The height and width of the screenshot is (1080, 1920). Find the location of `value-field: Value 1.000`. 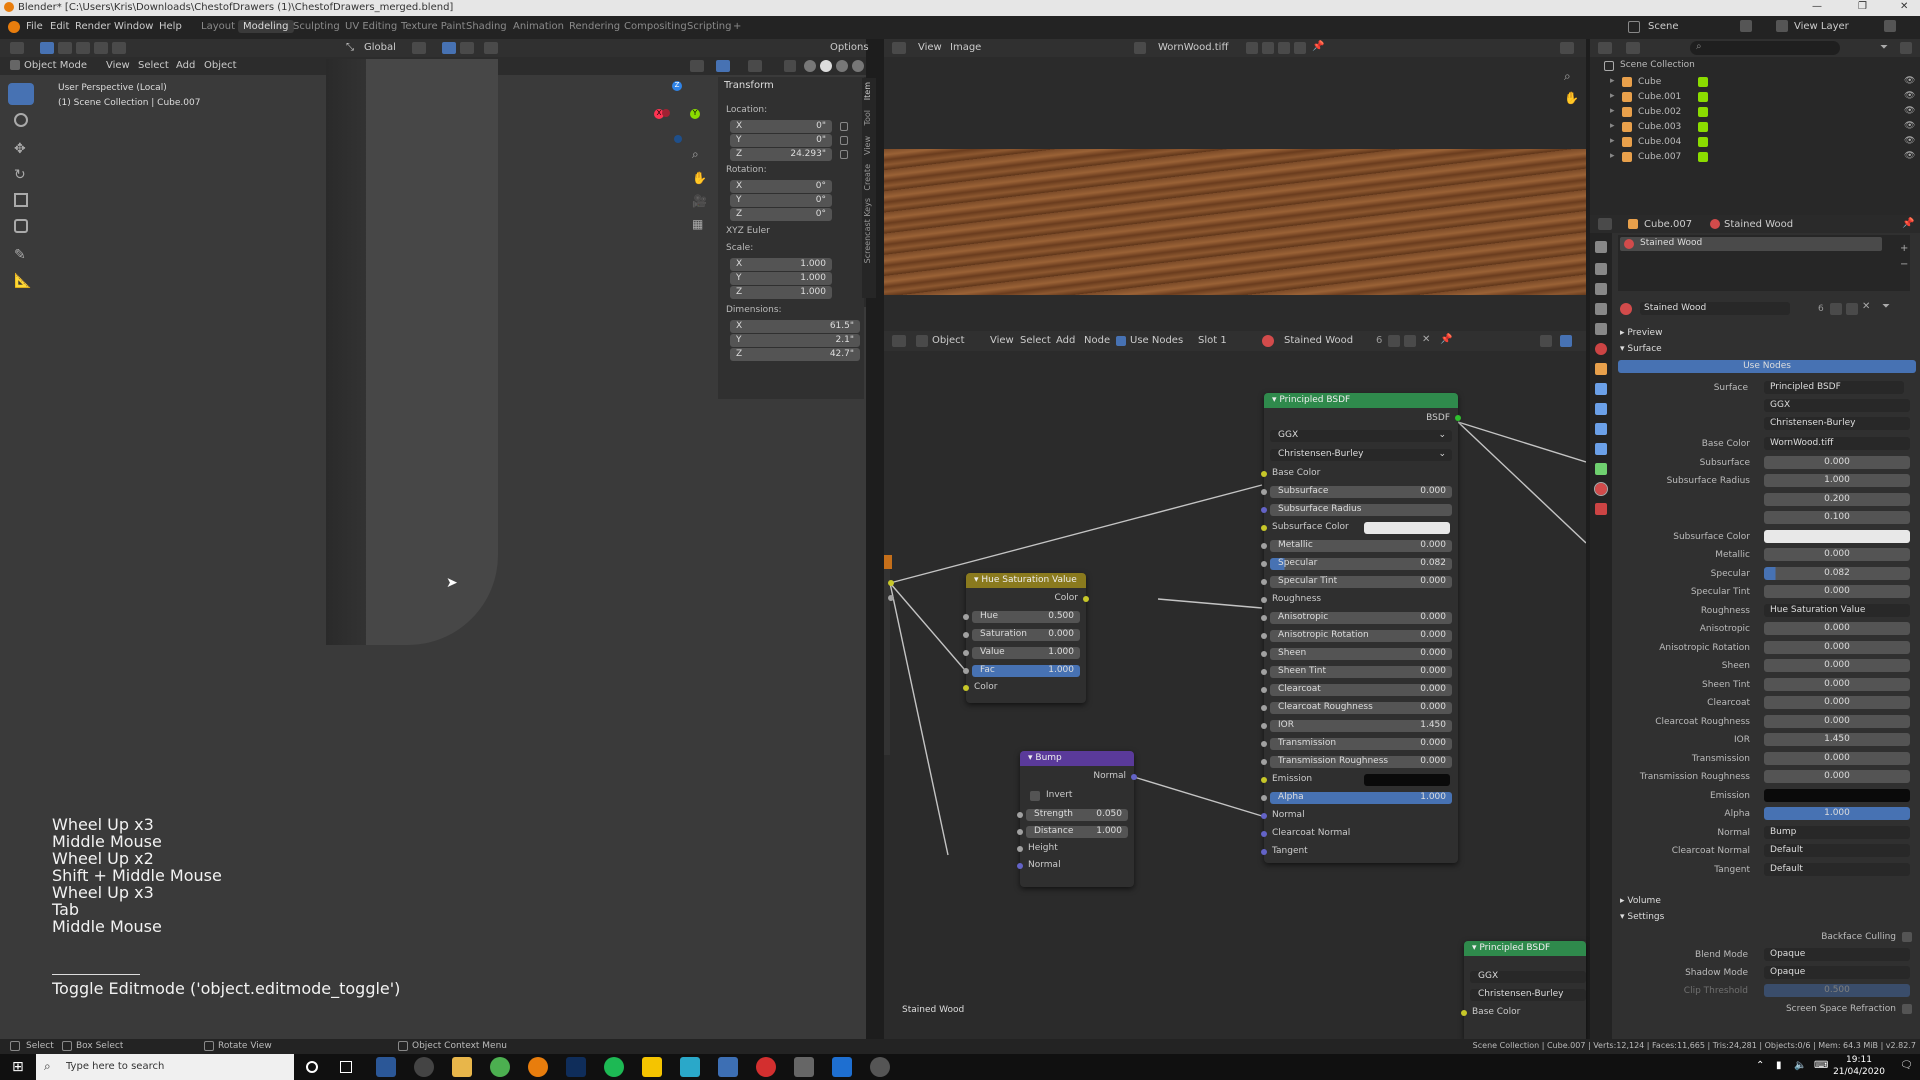

value-field: Value 1.000 is located at coordinates (1026, 653).